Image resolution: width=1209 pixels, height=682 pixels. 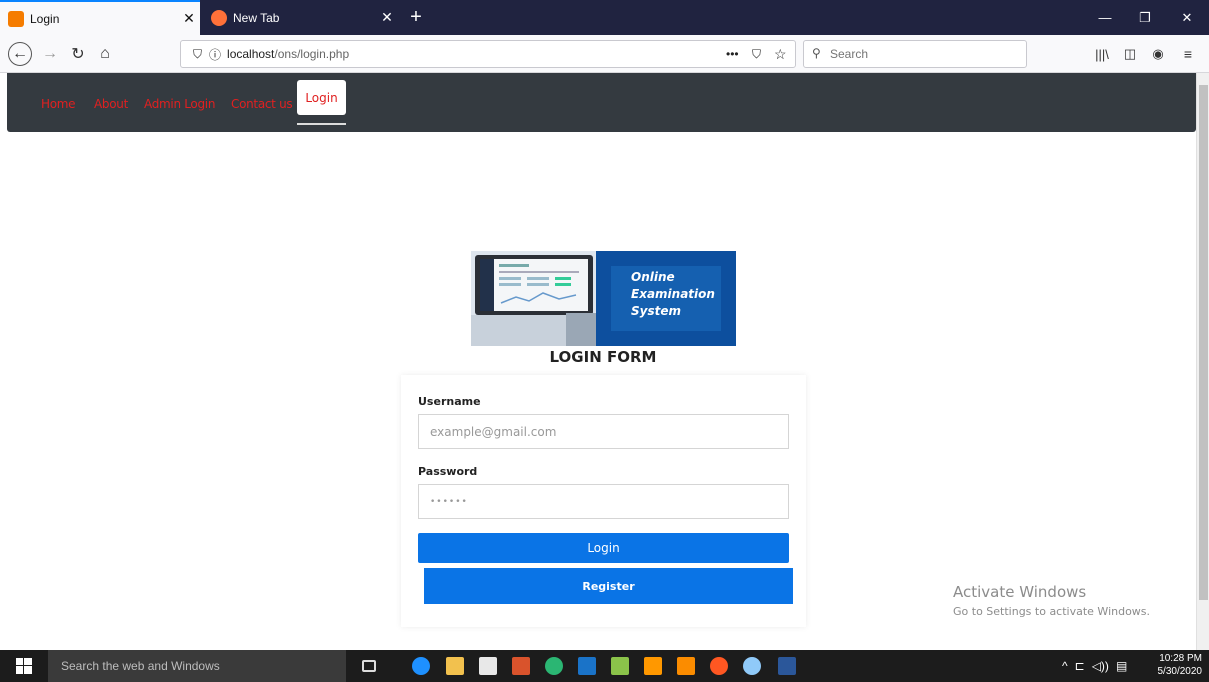 What do you see at coordinates (787, 666) in the screenshot?
I see `word-icon` at bounding box center [787, 666].